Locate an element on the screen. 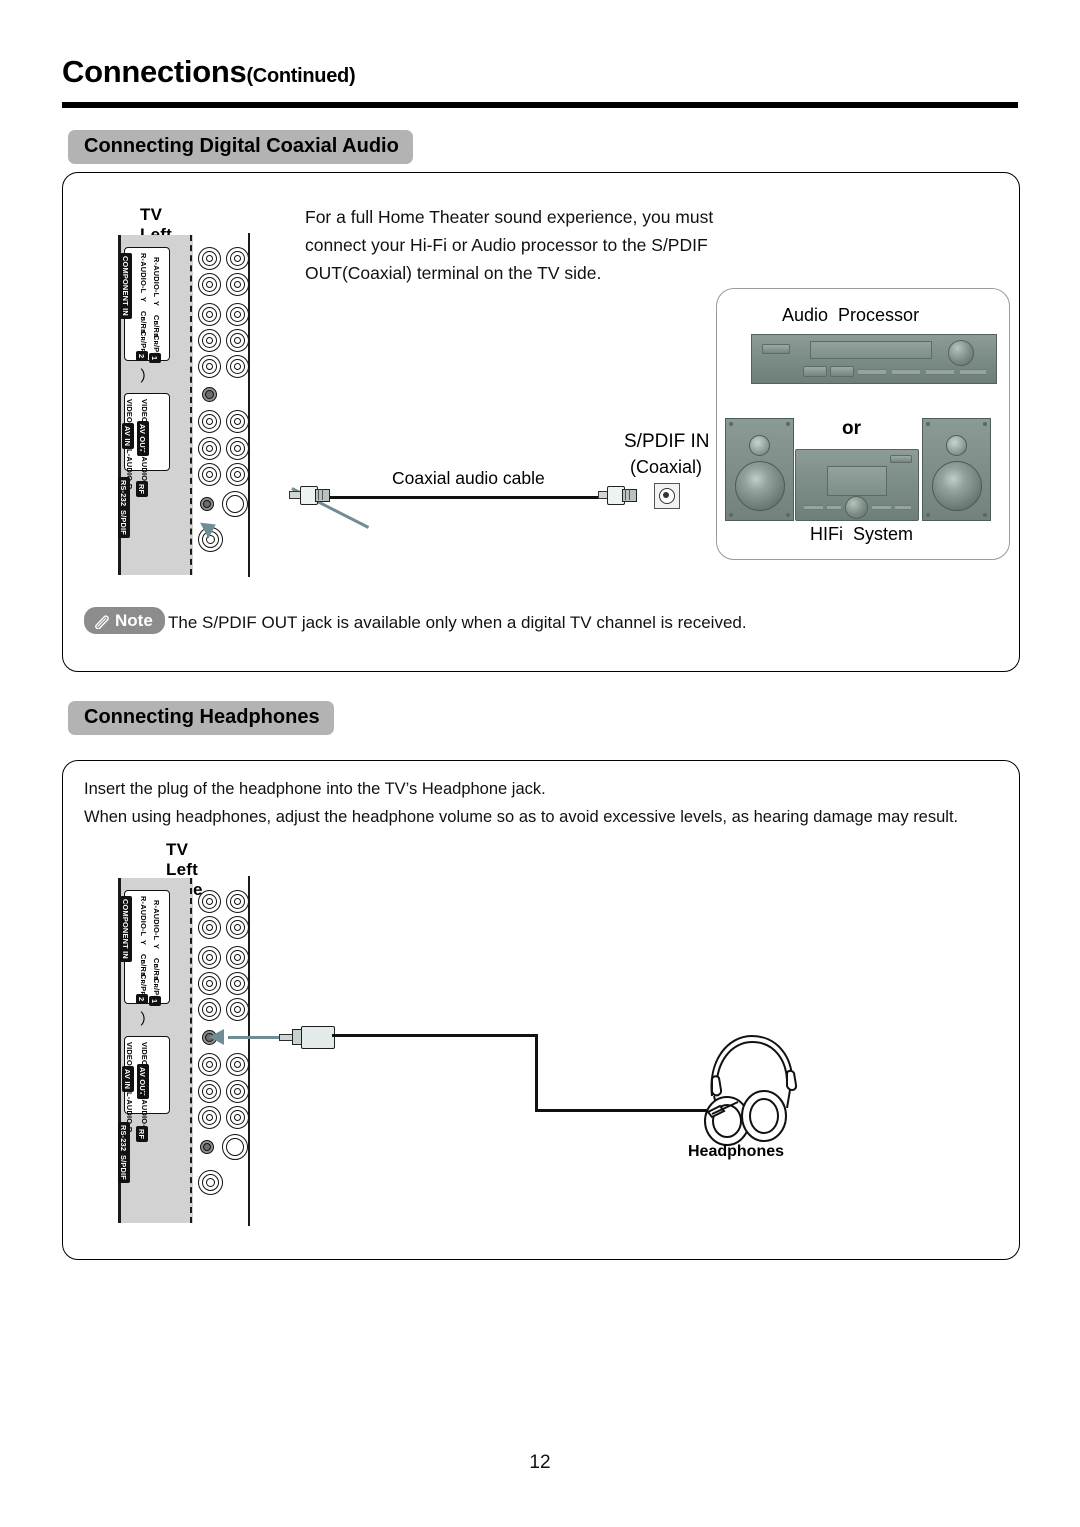  label-avout-video: VIDEO is located at coordinates (129, 411).